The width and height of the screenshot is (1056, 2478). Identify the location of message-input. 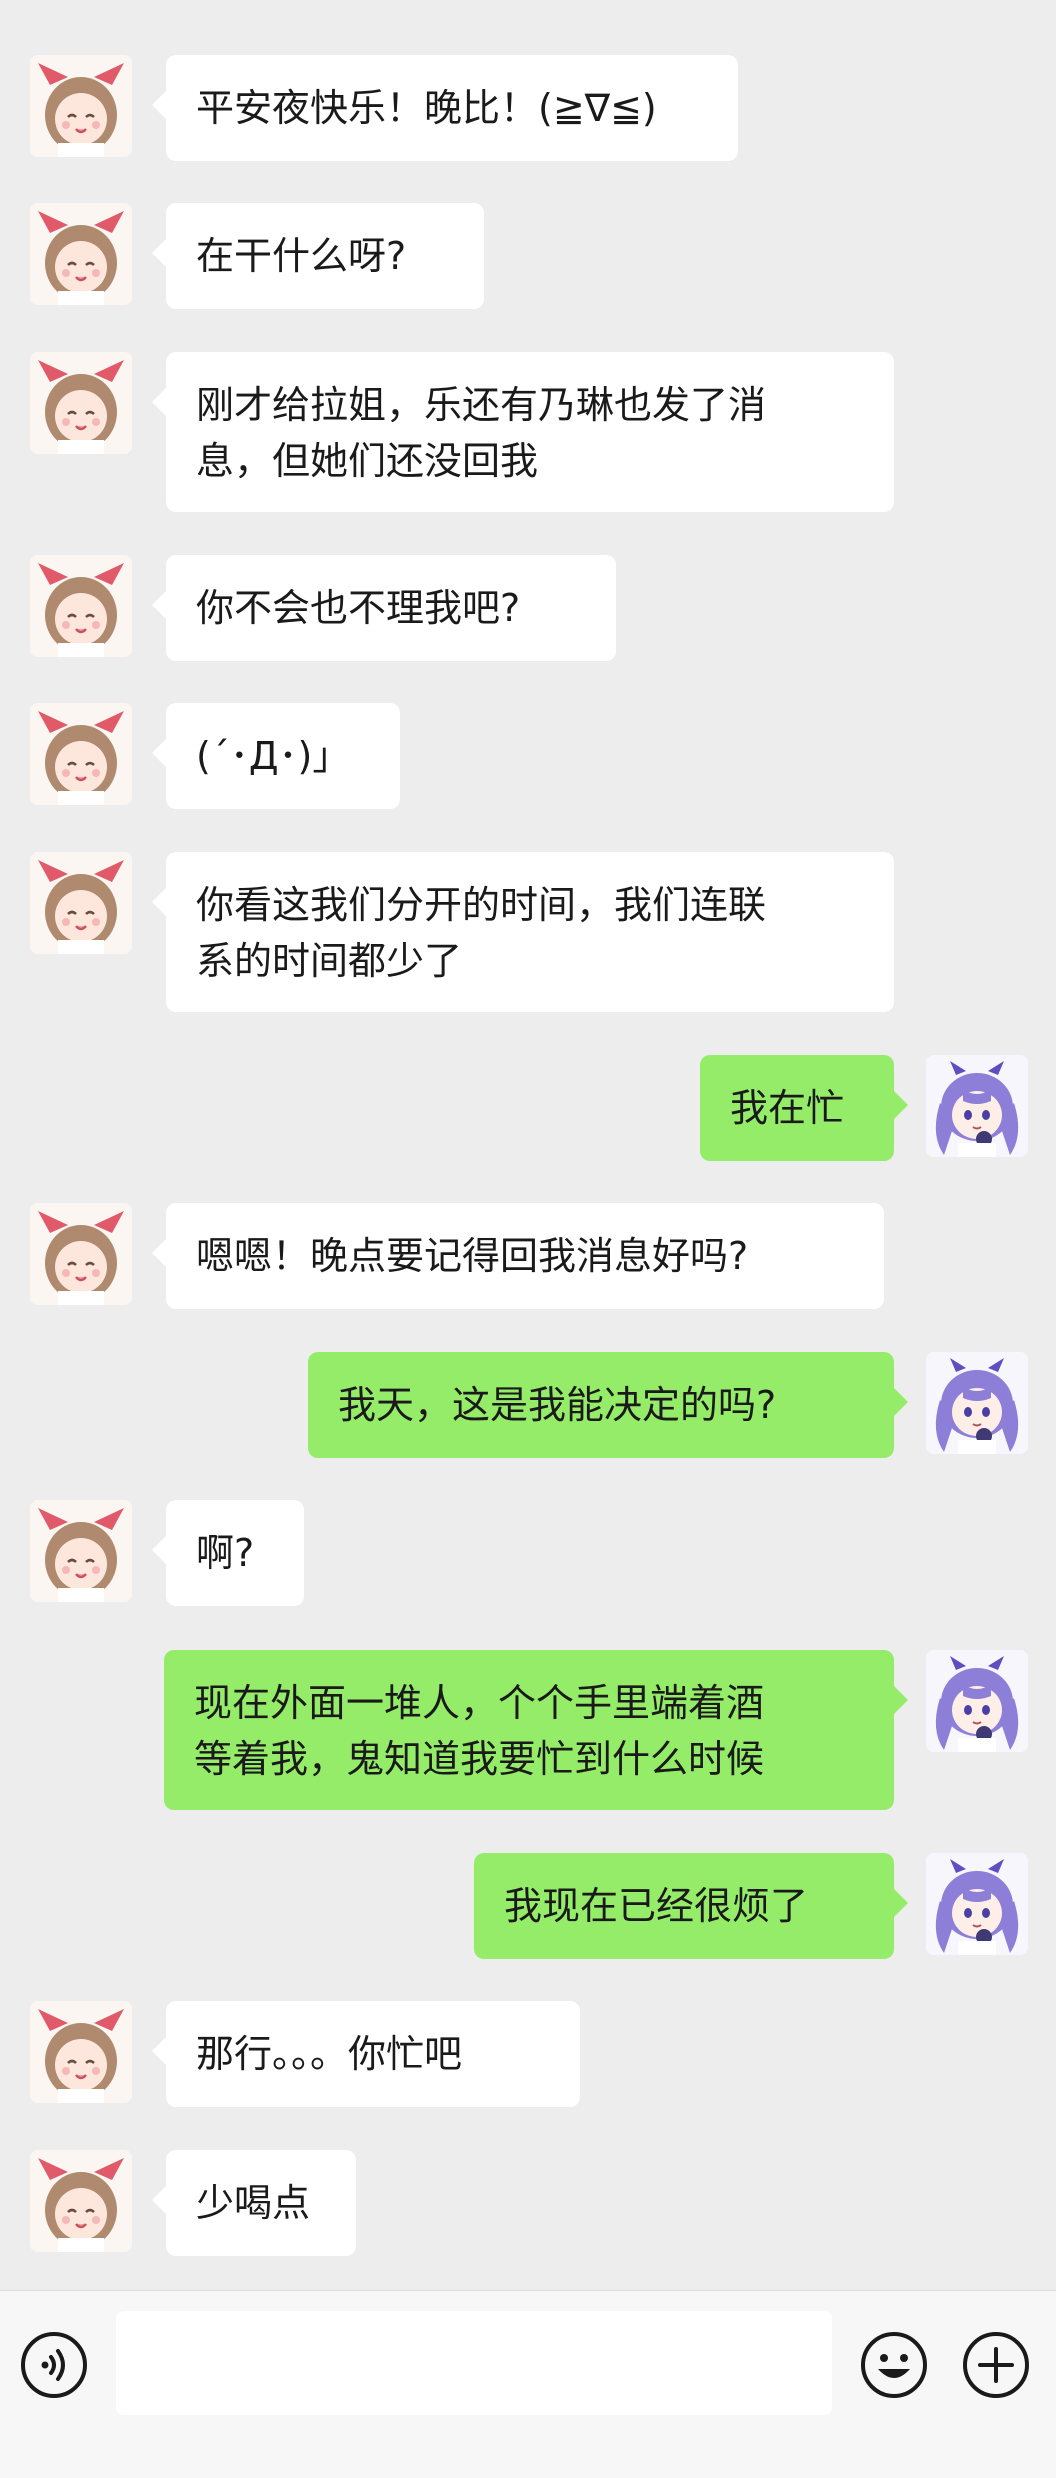
(474, 2363).